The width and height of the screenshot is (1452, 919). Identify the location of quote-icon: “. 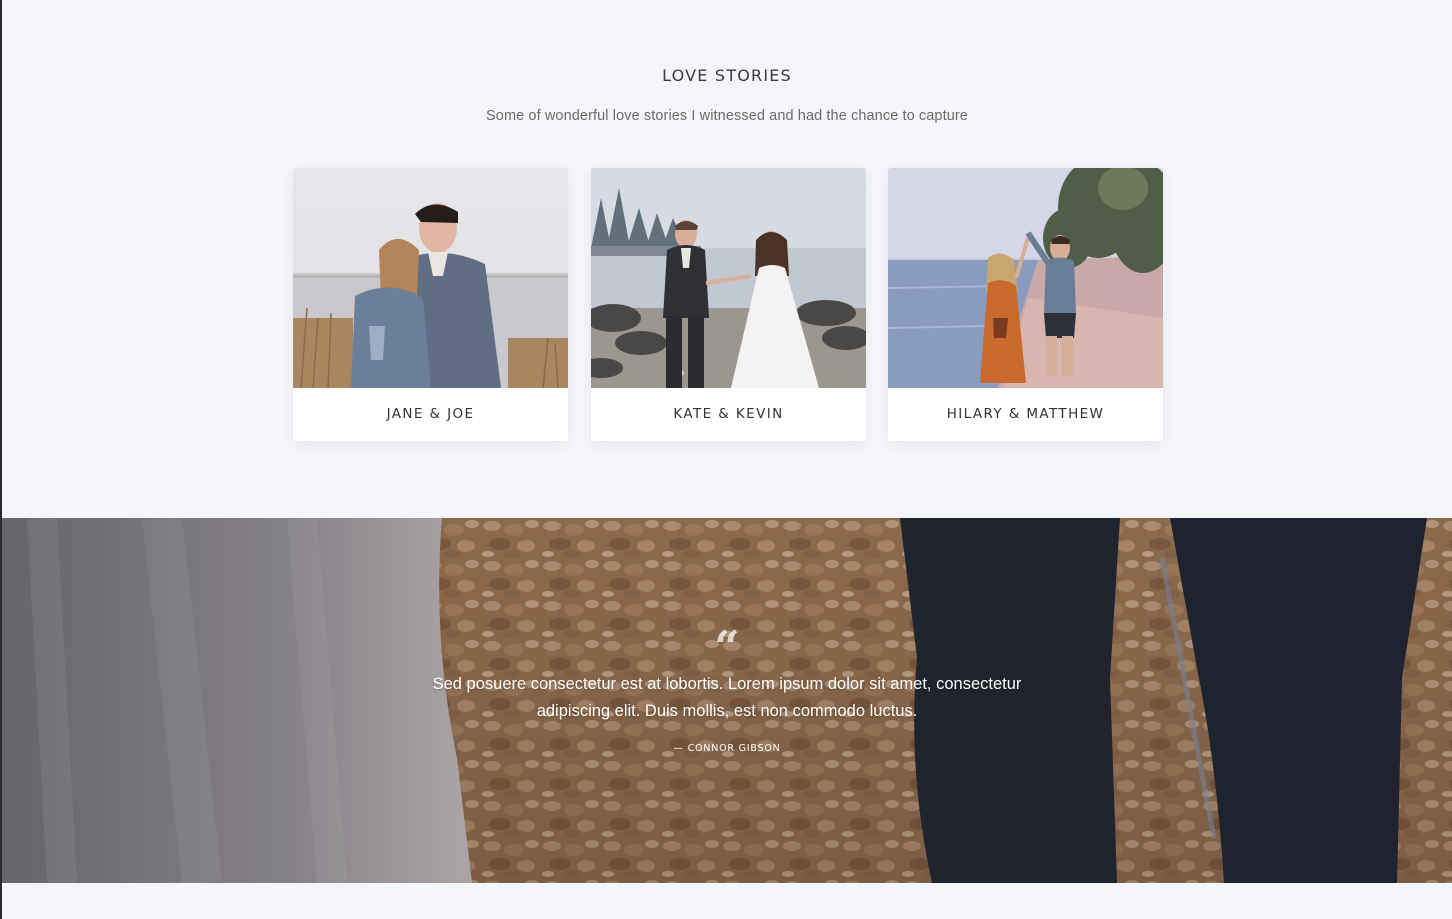
(727, 647).